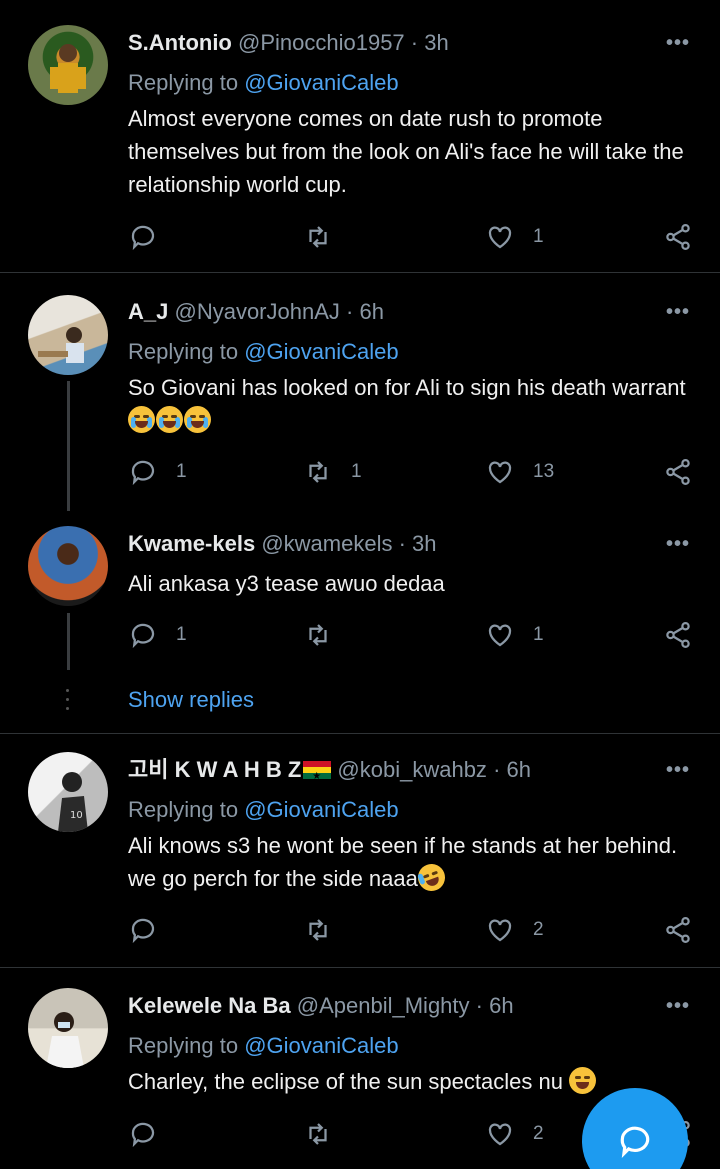 The width and height of the screenshot is (720, 1169). I want to click on avatar: 10, so click(68, 792).